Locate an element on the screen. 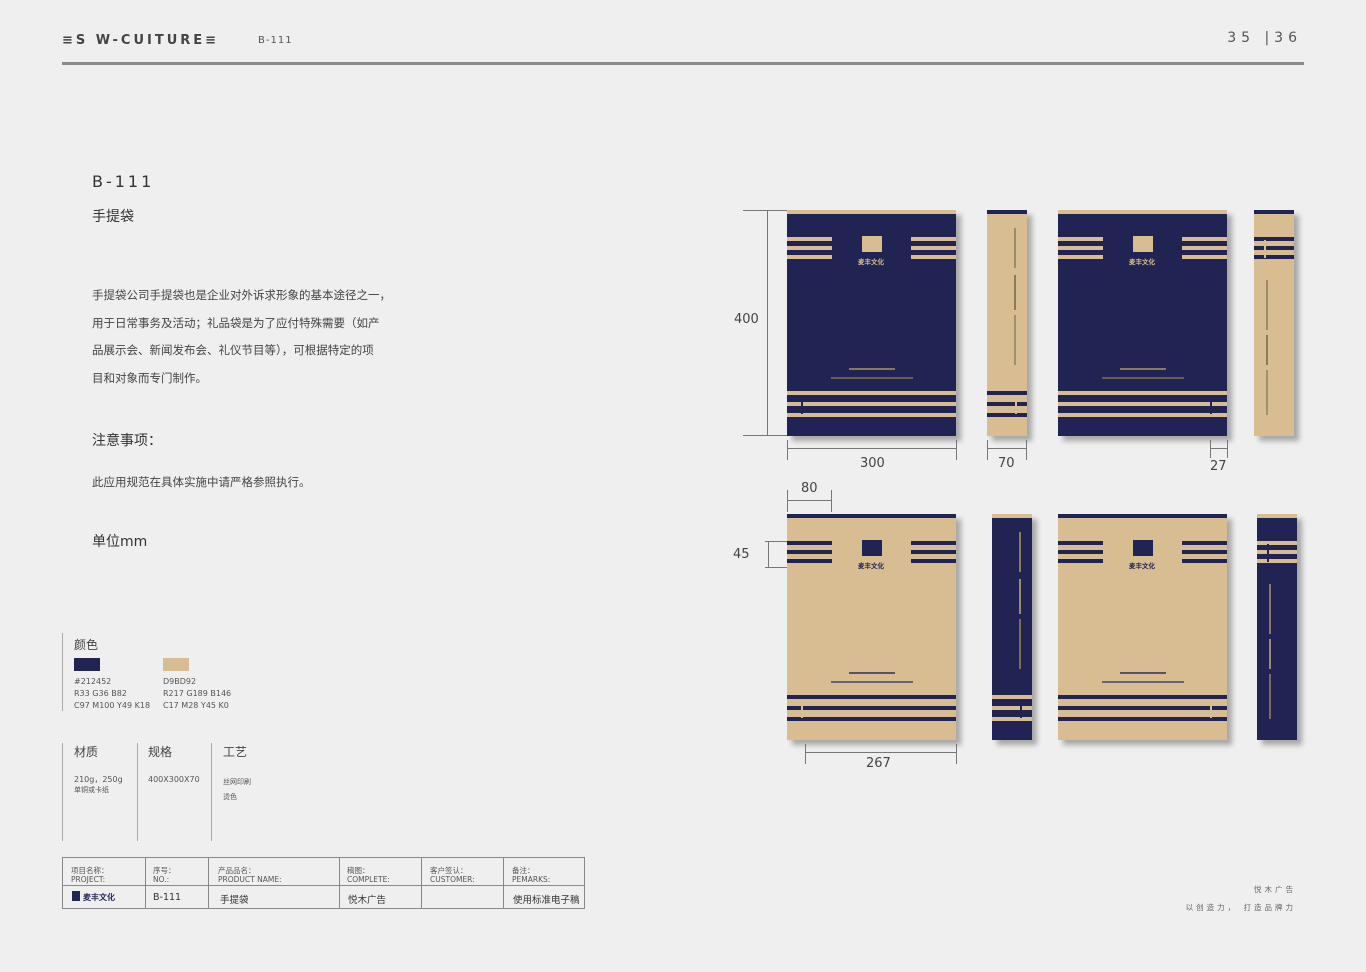  table-value-remarks: 使用标准电子稿 is located at coordinates (546, 900).